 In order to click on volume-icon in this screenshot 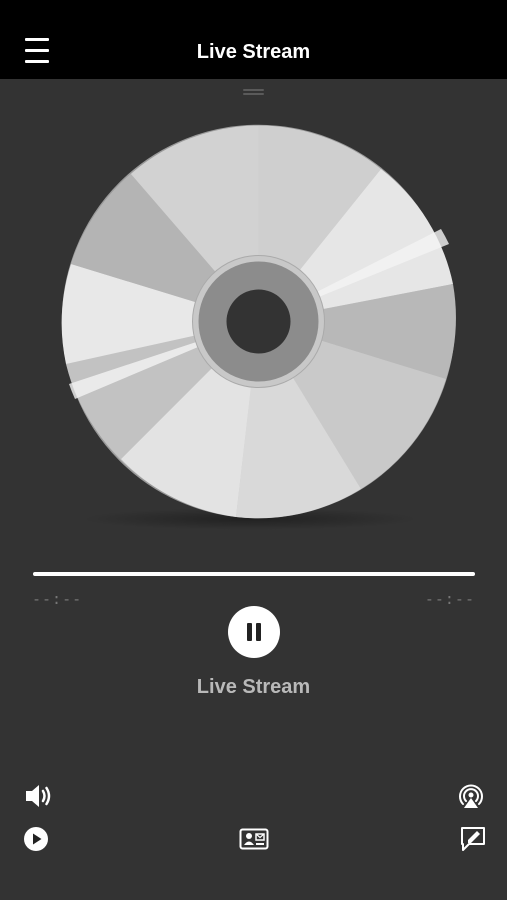, I will do `click(38, 796)`.